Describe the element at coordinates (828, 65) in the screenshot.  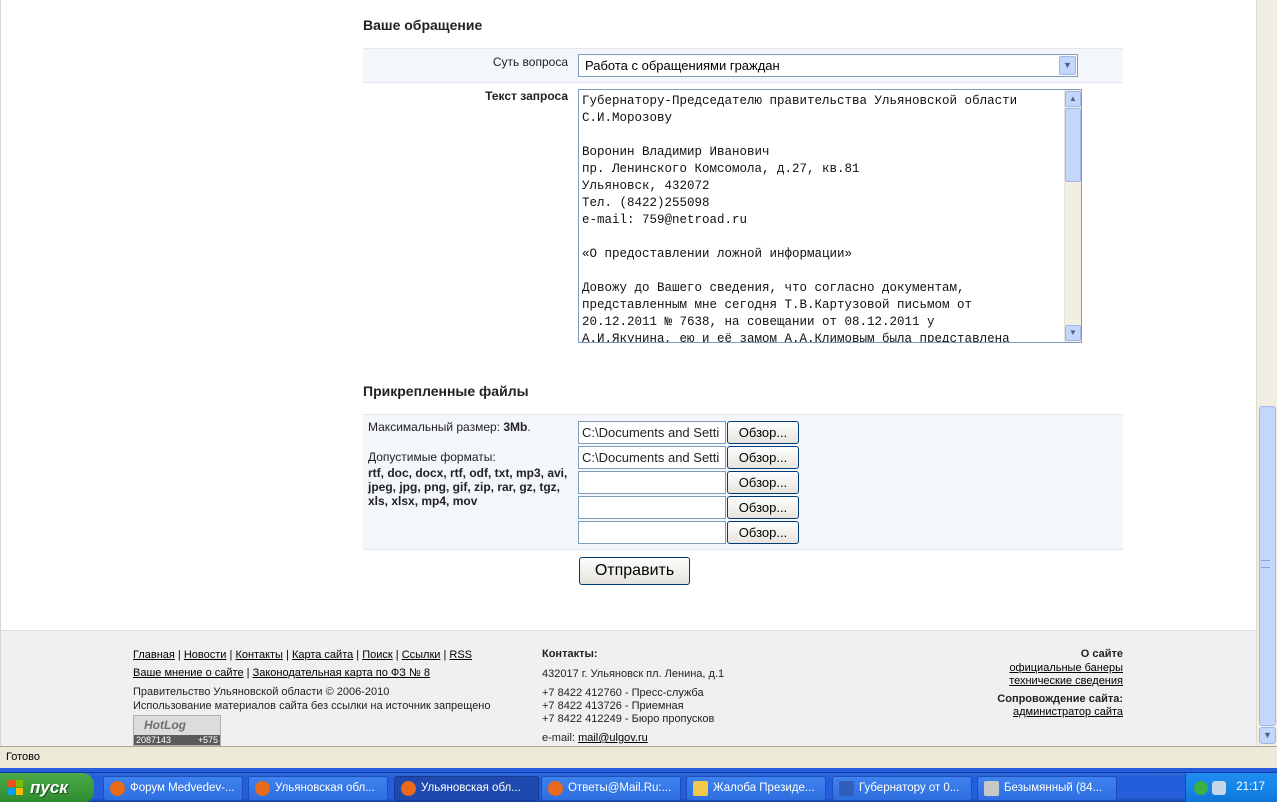
I see `topic-select: Работа с обращениями граждан ▼` at that location.